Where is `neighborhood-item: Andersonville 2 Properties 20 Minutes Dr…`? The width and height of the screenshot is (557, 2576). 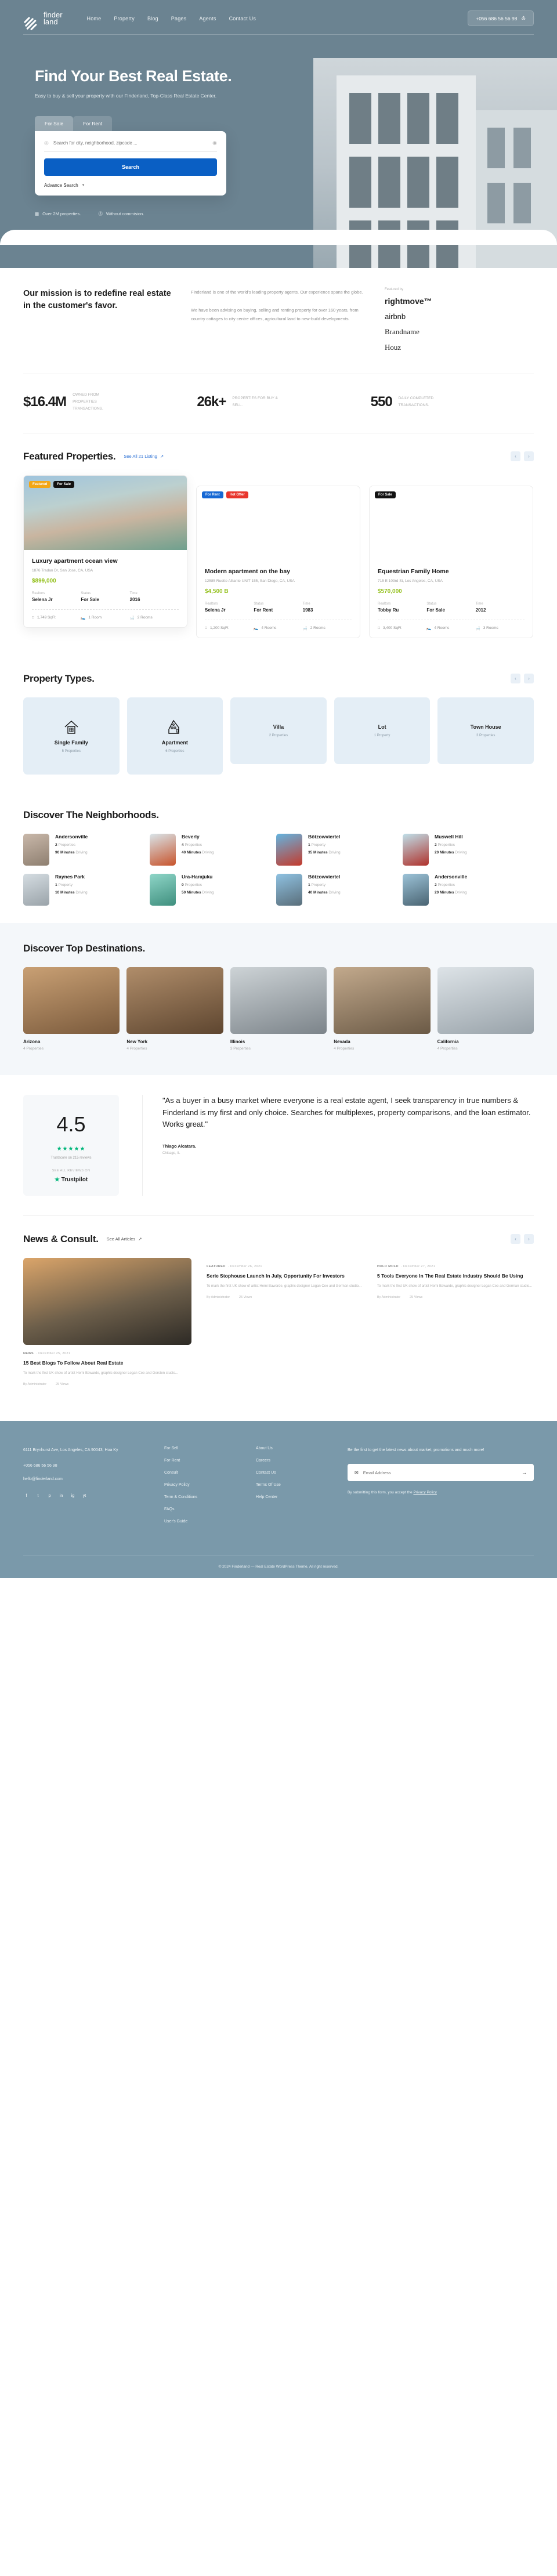
neighborhood-item: Andersonville 2 Properties 20 Minutes Dr… is located at coordinates (459, 889).